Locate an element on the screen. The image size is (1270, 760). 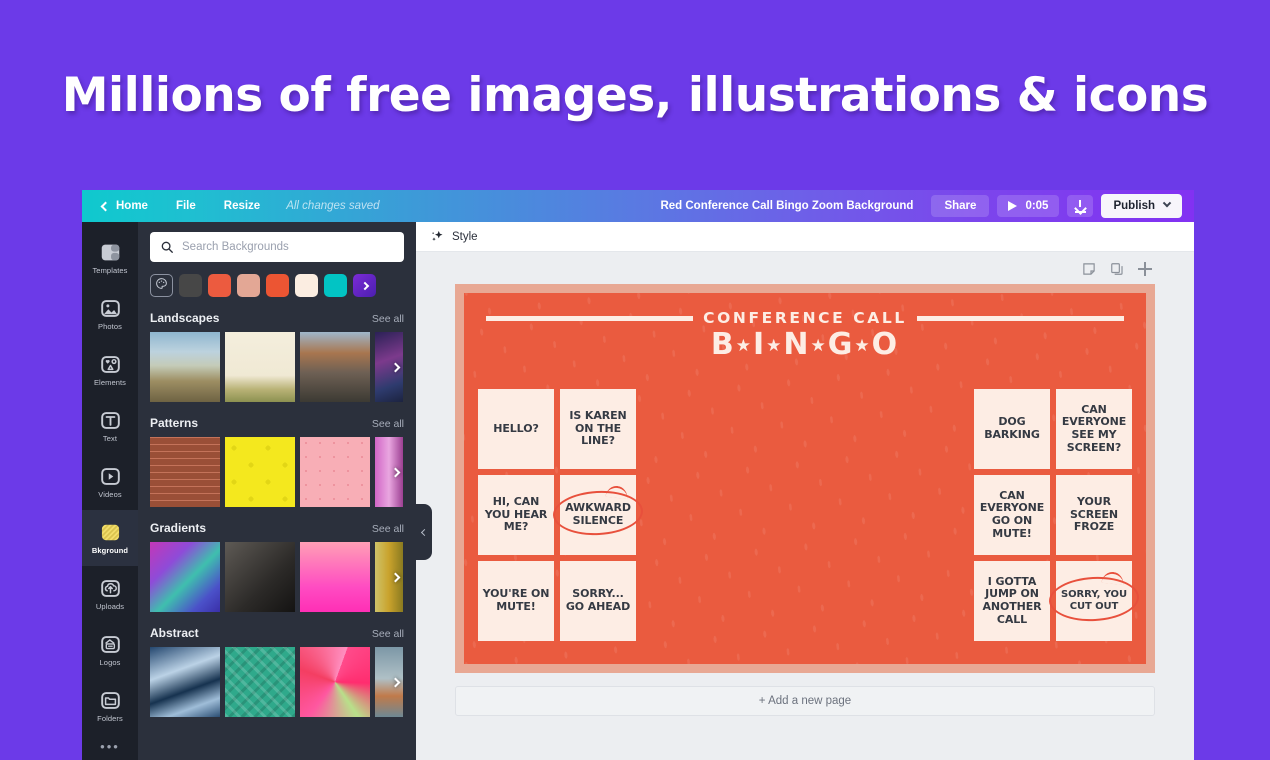
section-gradients: Gradients See all is located at coordinates (277, 566).